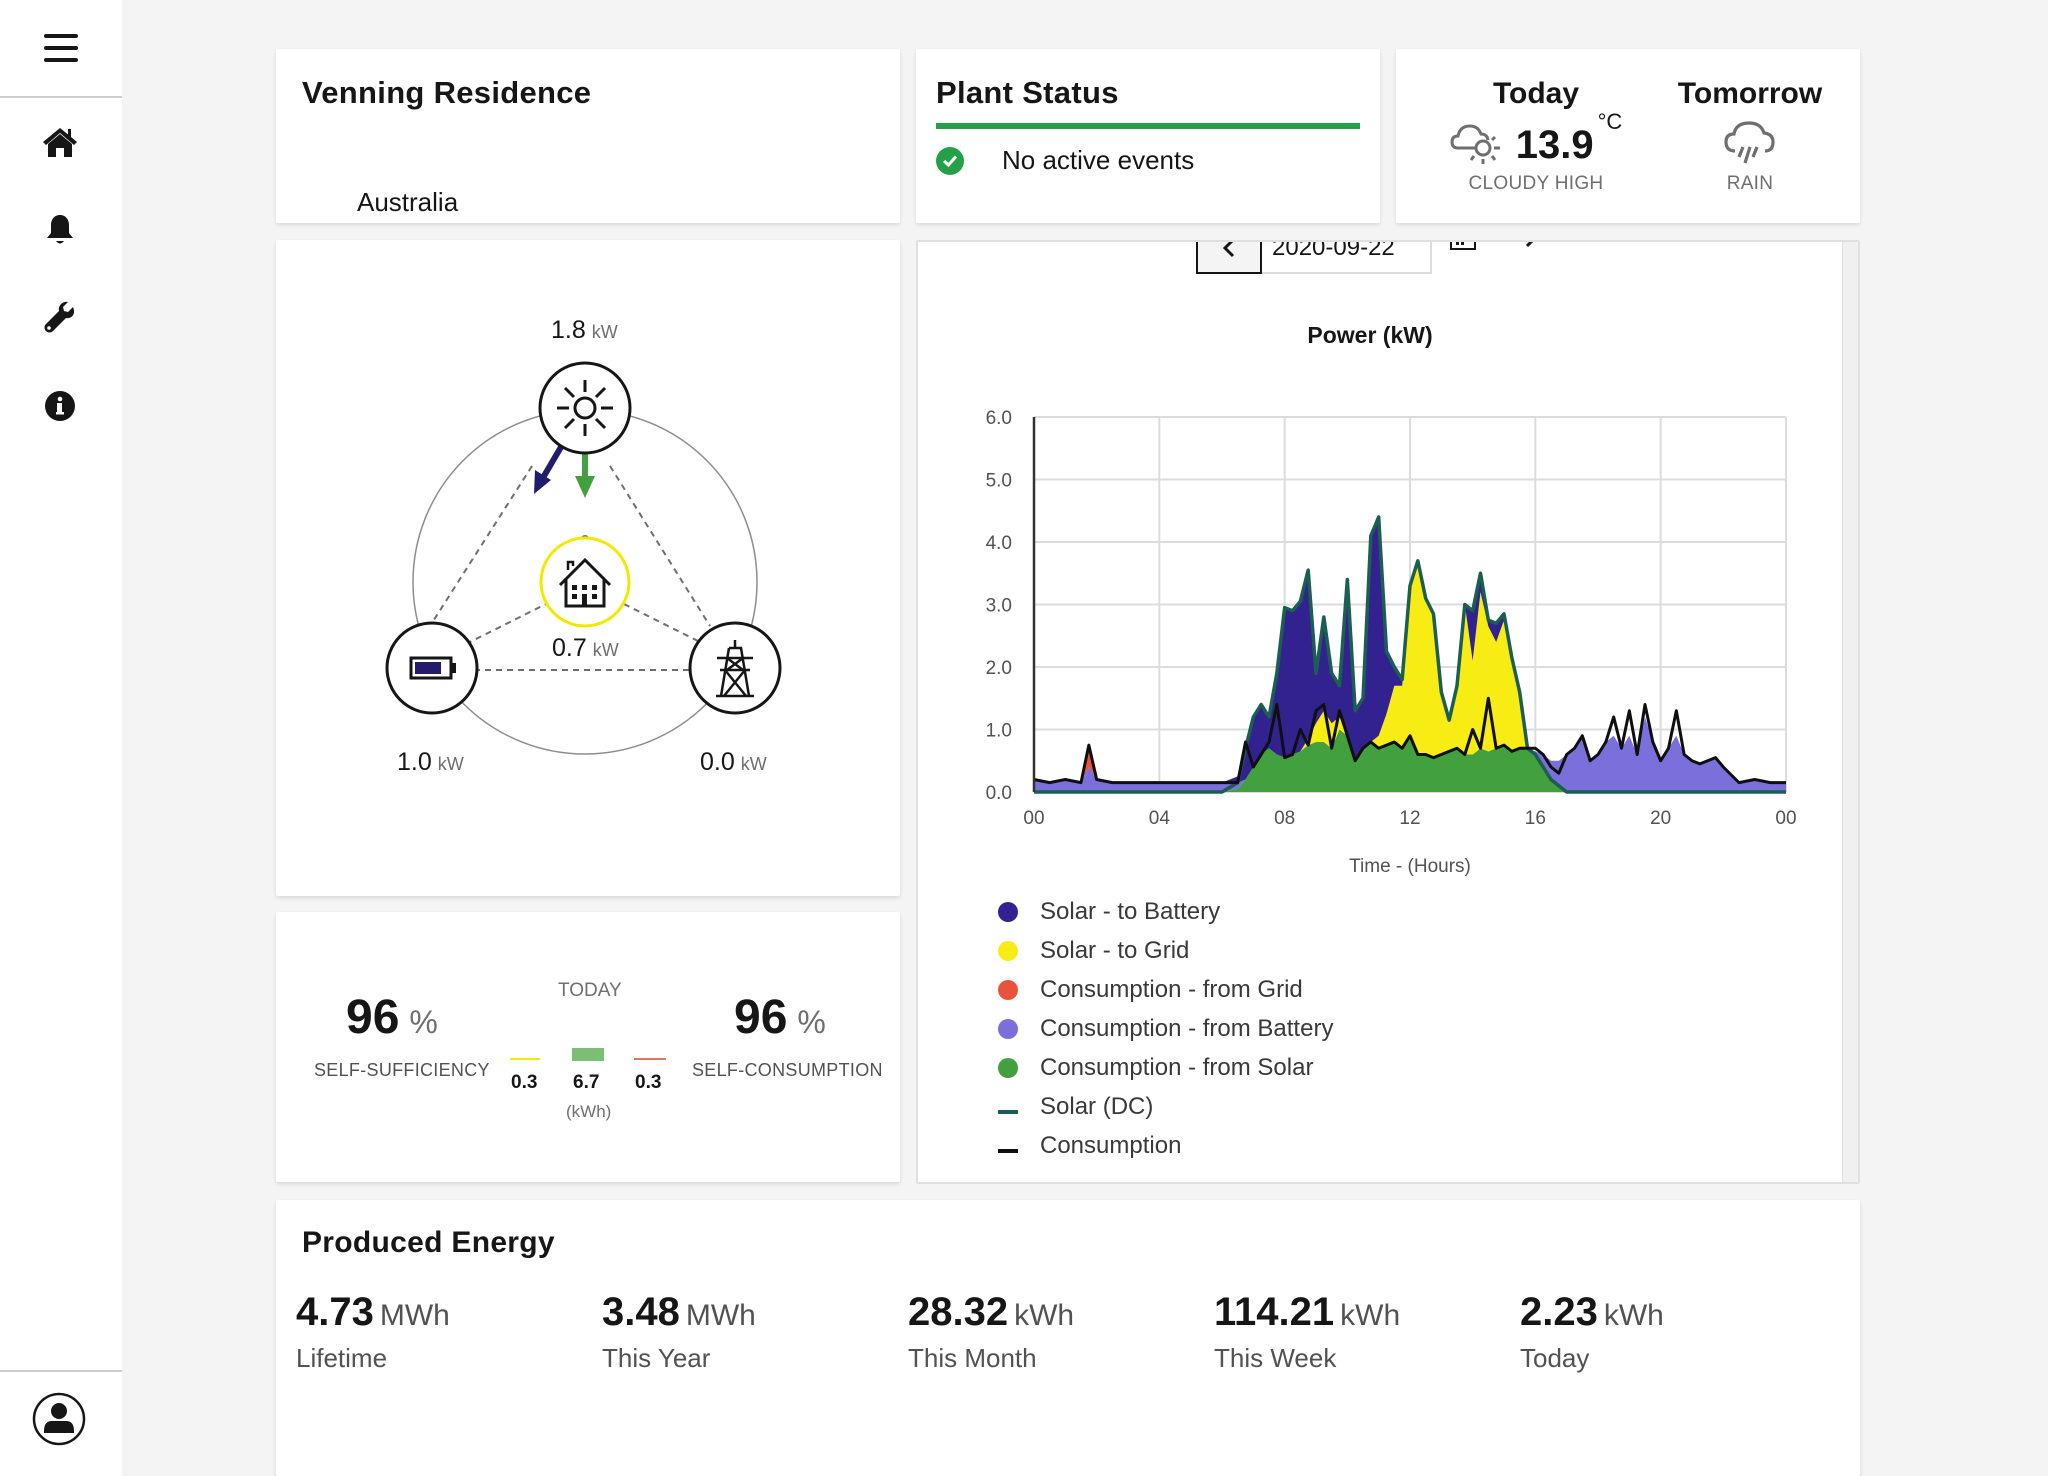 The width and height of the screenshot is (2048, 1476). I want to click on site-card: Venning Residence Australia, so click(588, 136).